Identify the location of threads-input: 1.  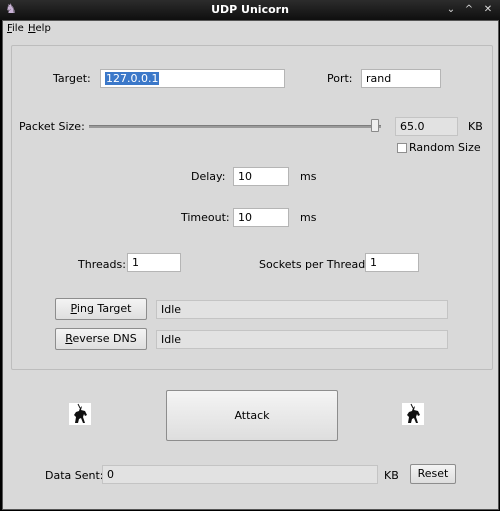
(154, 262).